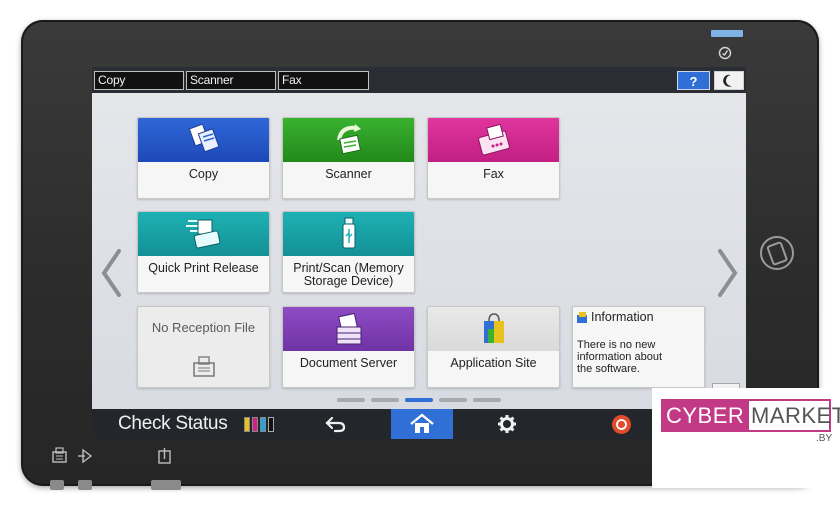 This screenshot has width=840, height=507. What do you see at coordinates (203, 327) in the screenshot?
I see `no-reception-file-label: No Reception File` at bounding box center [203, 327].